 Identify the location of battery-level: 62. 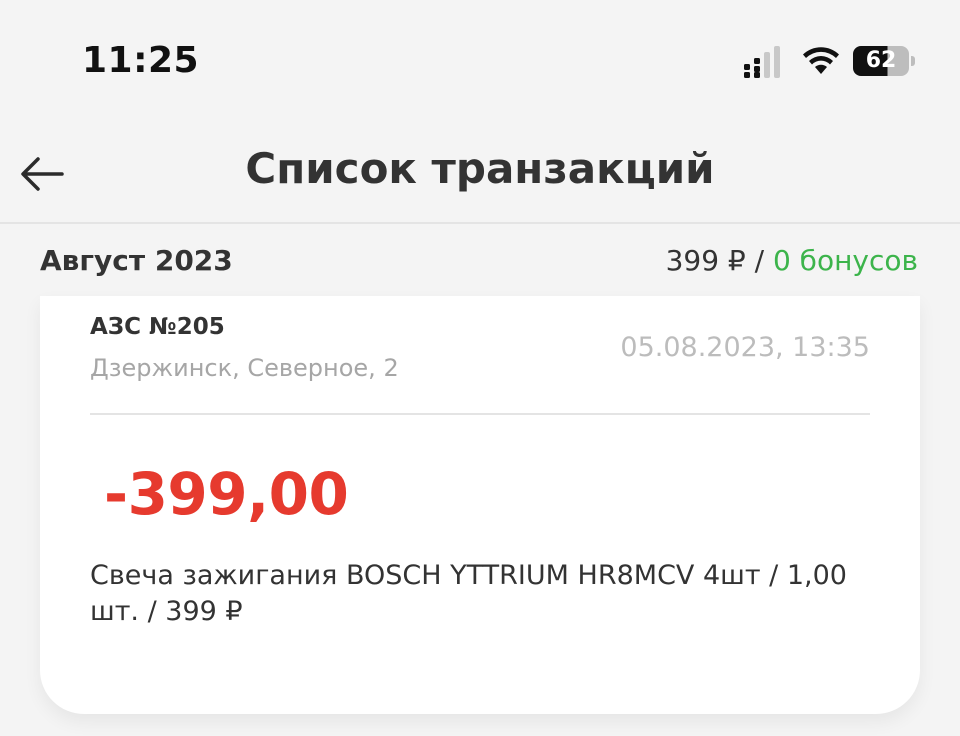
(881, 60).